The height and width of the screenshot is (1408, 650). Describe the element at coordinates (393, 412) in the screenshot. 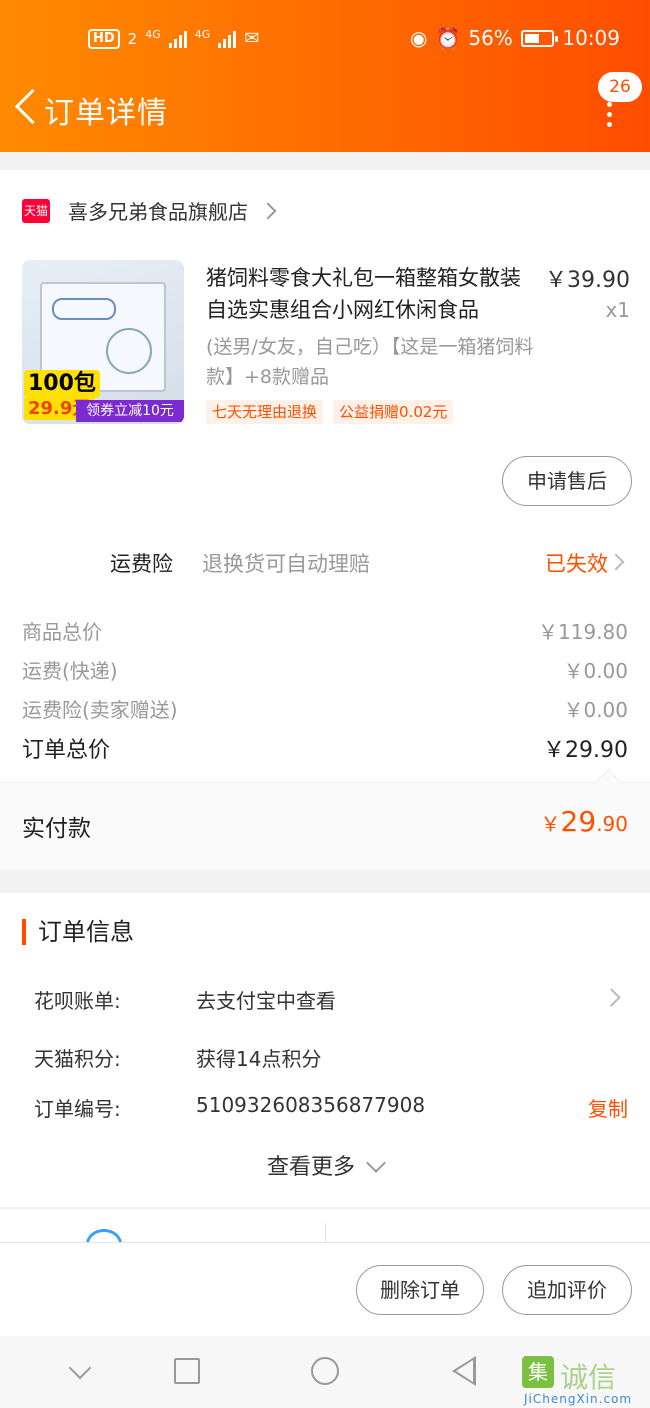

I see `charity-tag: 公益捐赠0.02元` at that location.